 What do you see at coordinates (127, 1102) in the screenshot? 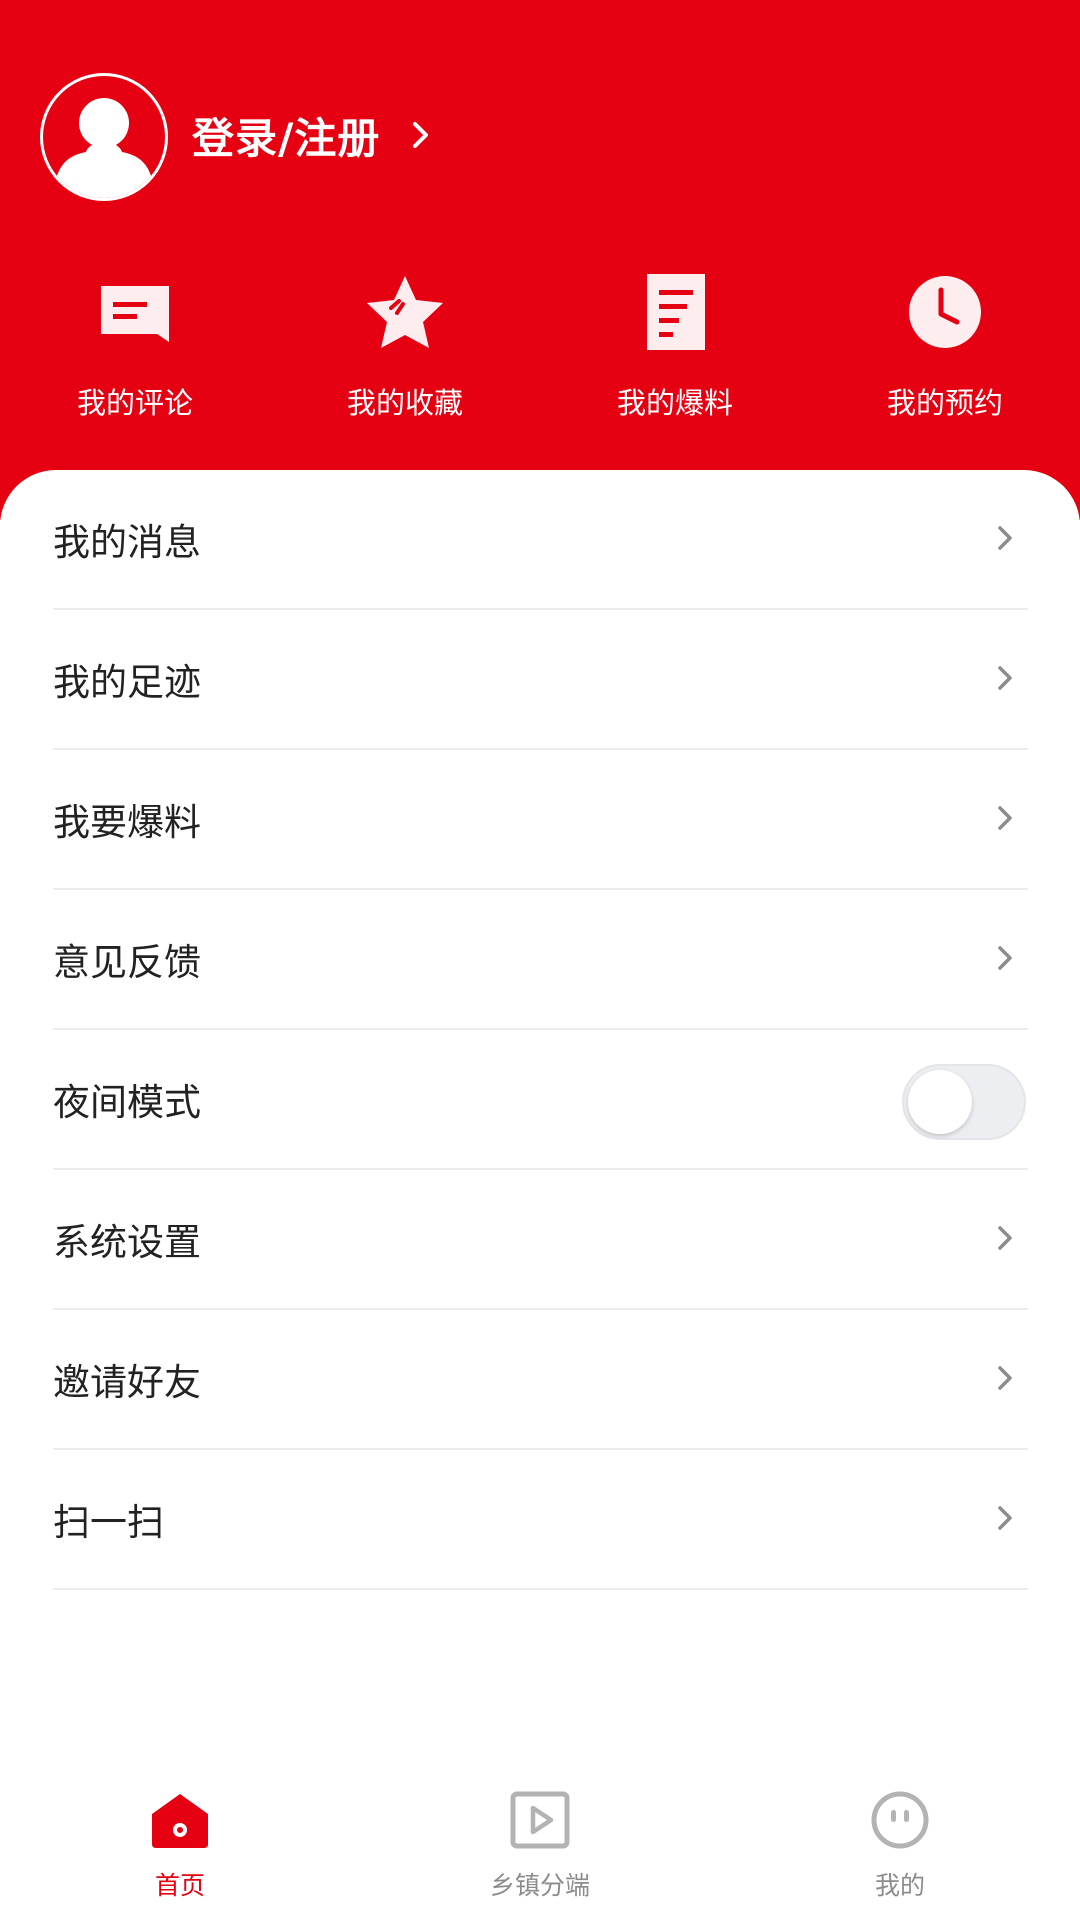
I see `menu-item-label: 夜间模式` at bounding box center [127, 1102].